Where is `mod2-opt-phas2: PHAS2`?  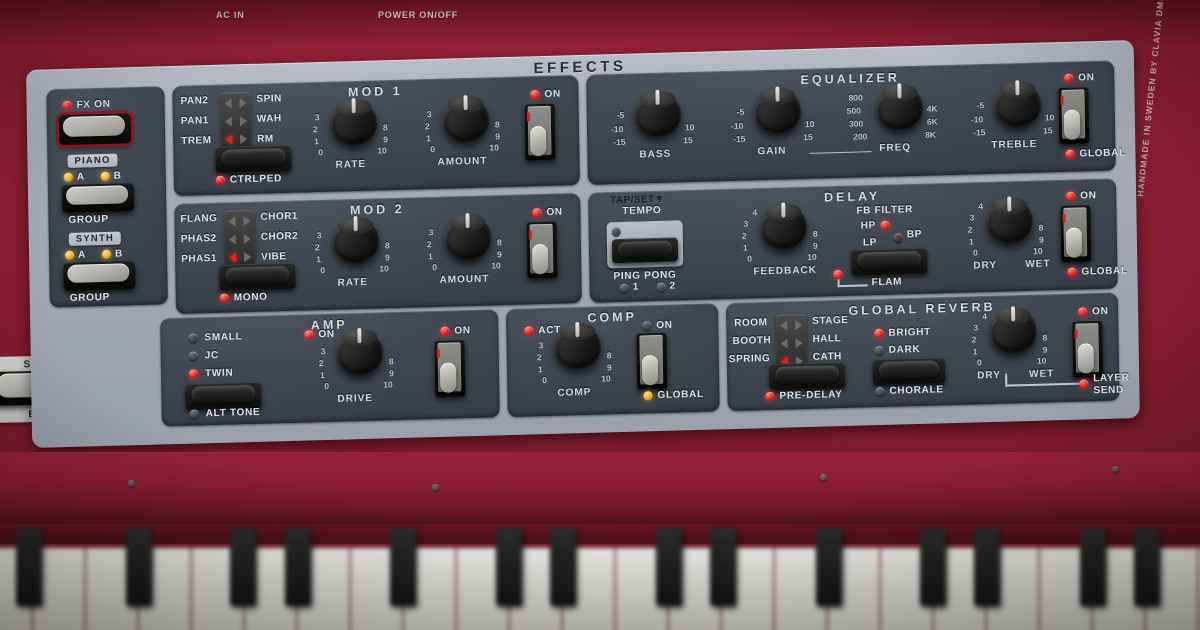 mod2-opt-phas2: PHAS2 is located at coordinates (199, 239).